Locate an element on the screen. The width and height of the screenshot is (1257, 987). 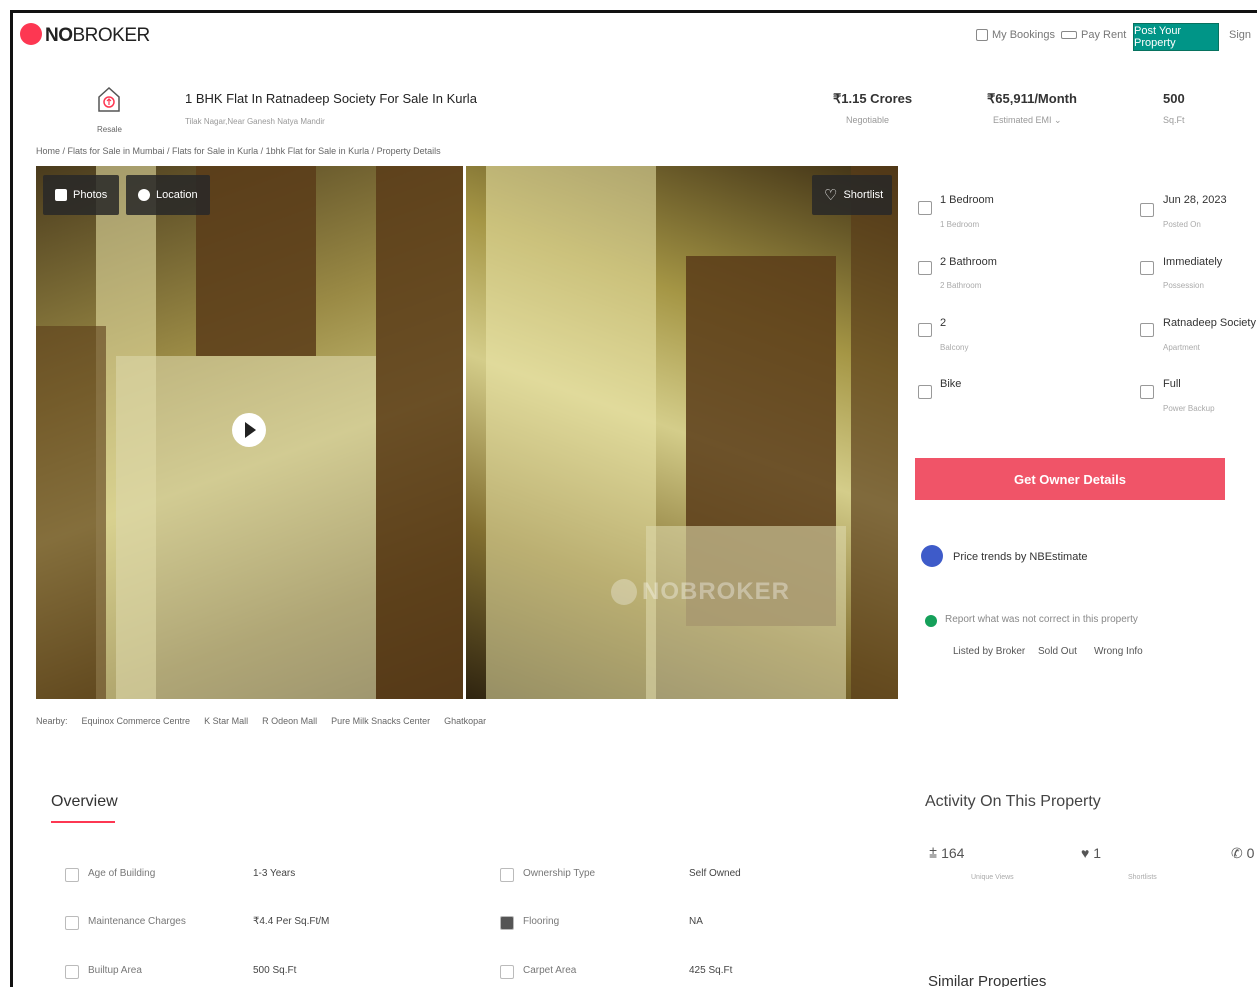
building-age-icon is located at coordinates (72, 875).